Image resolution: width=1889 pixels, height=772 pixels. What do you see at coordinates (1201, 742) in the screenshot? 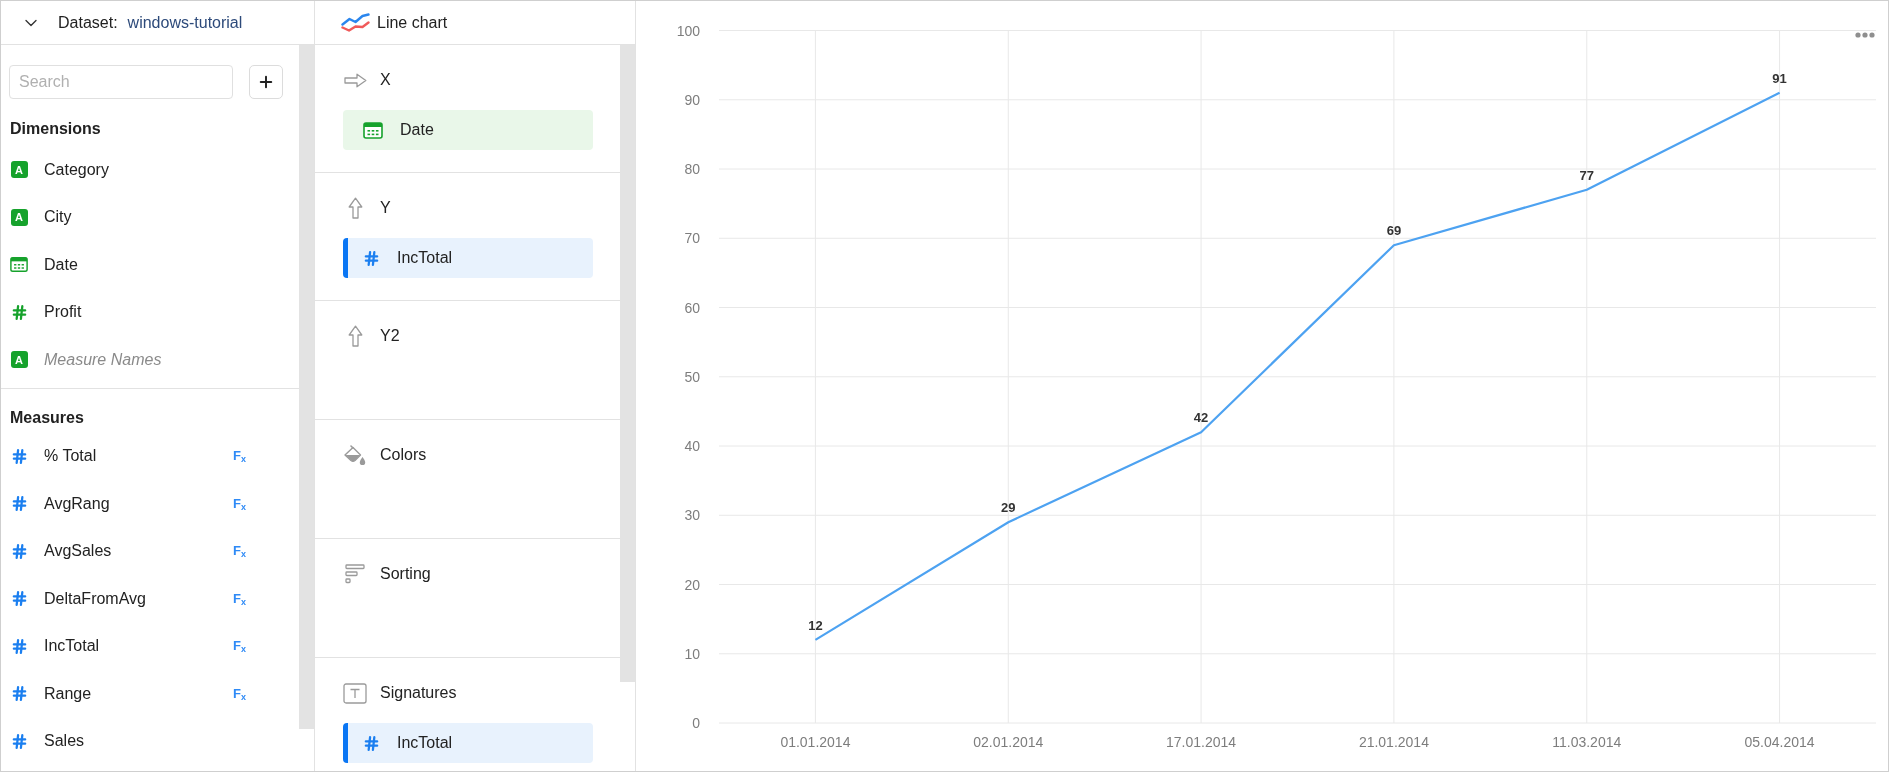
I see `x-axis-label: 17.01.2014` at bounding box center [1201, 742].